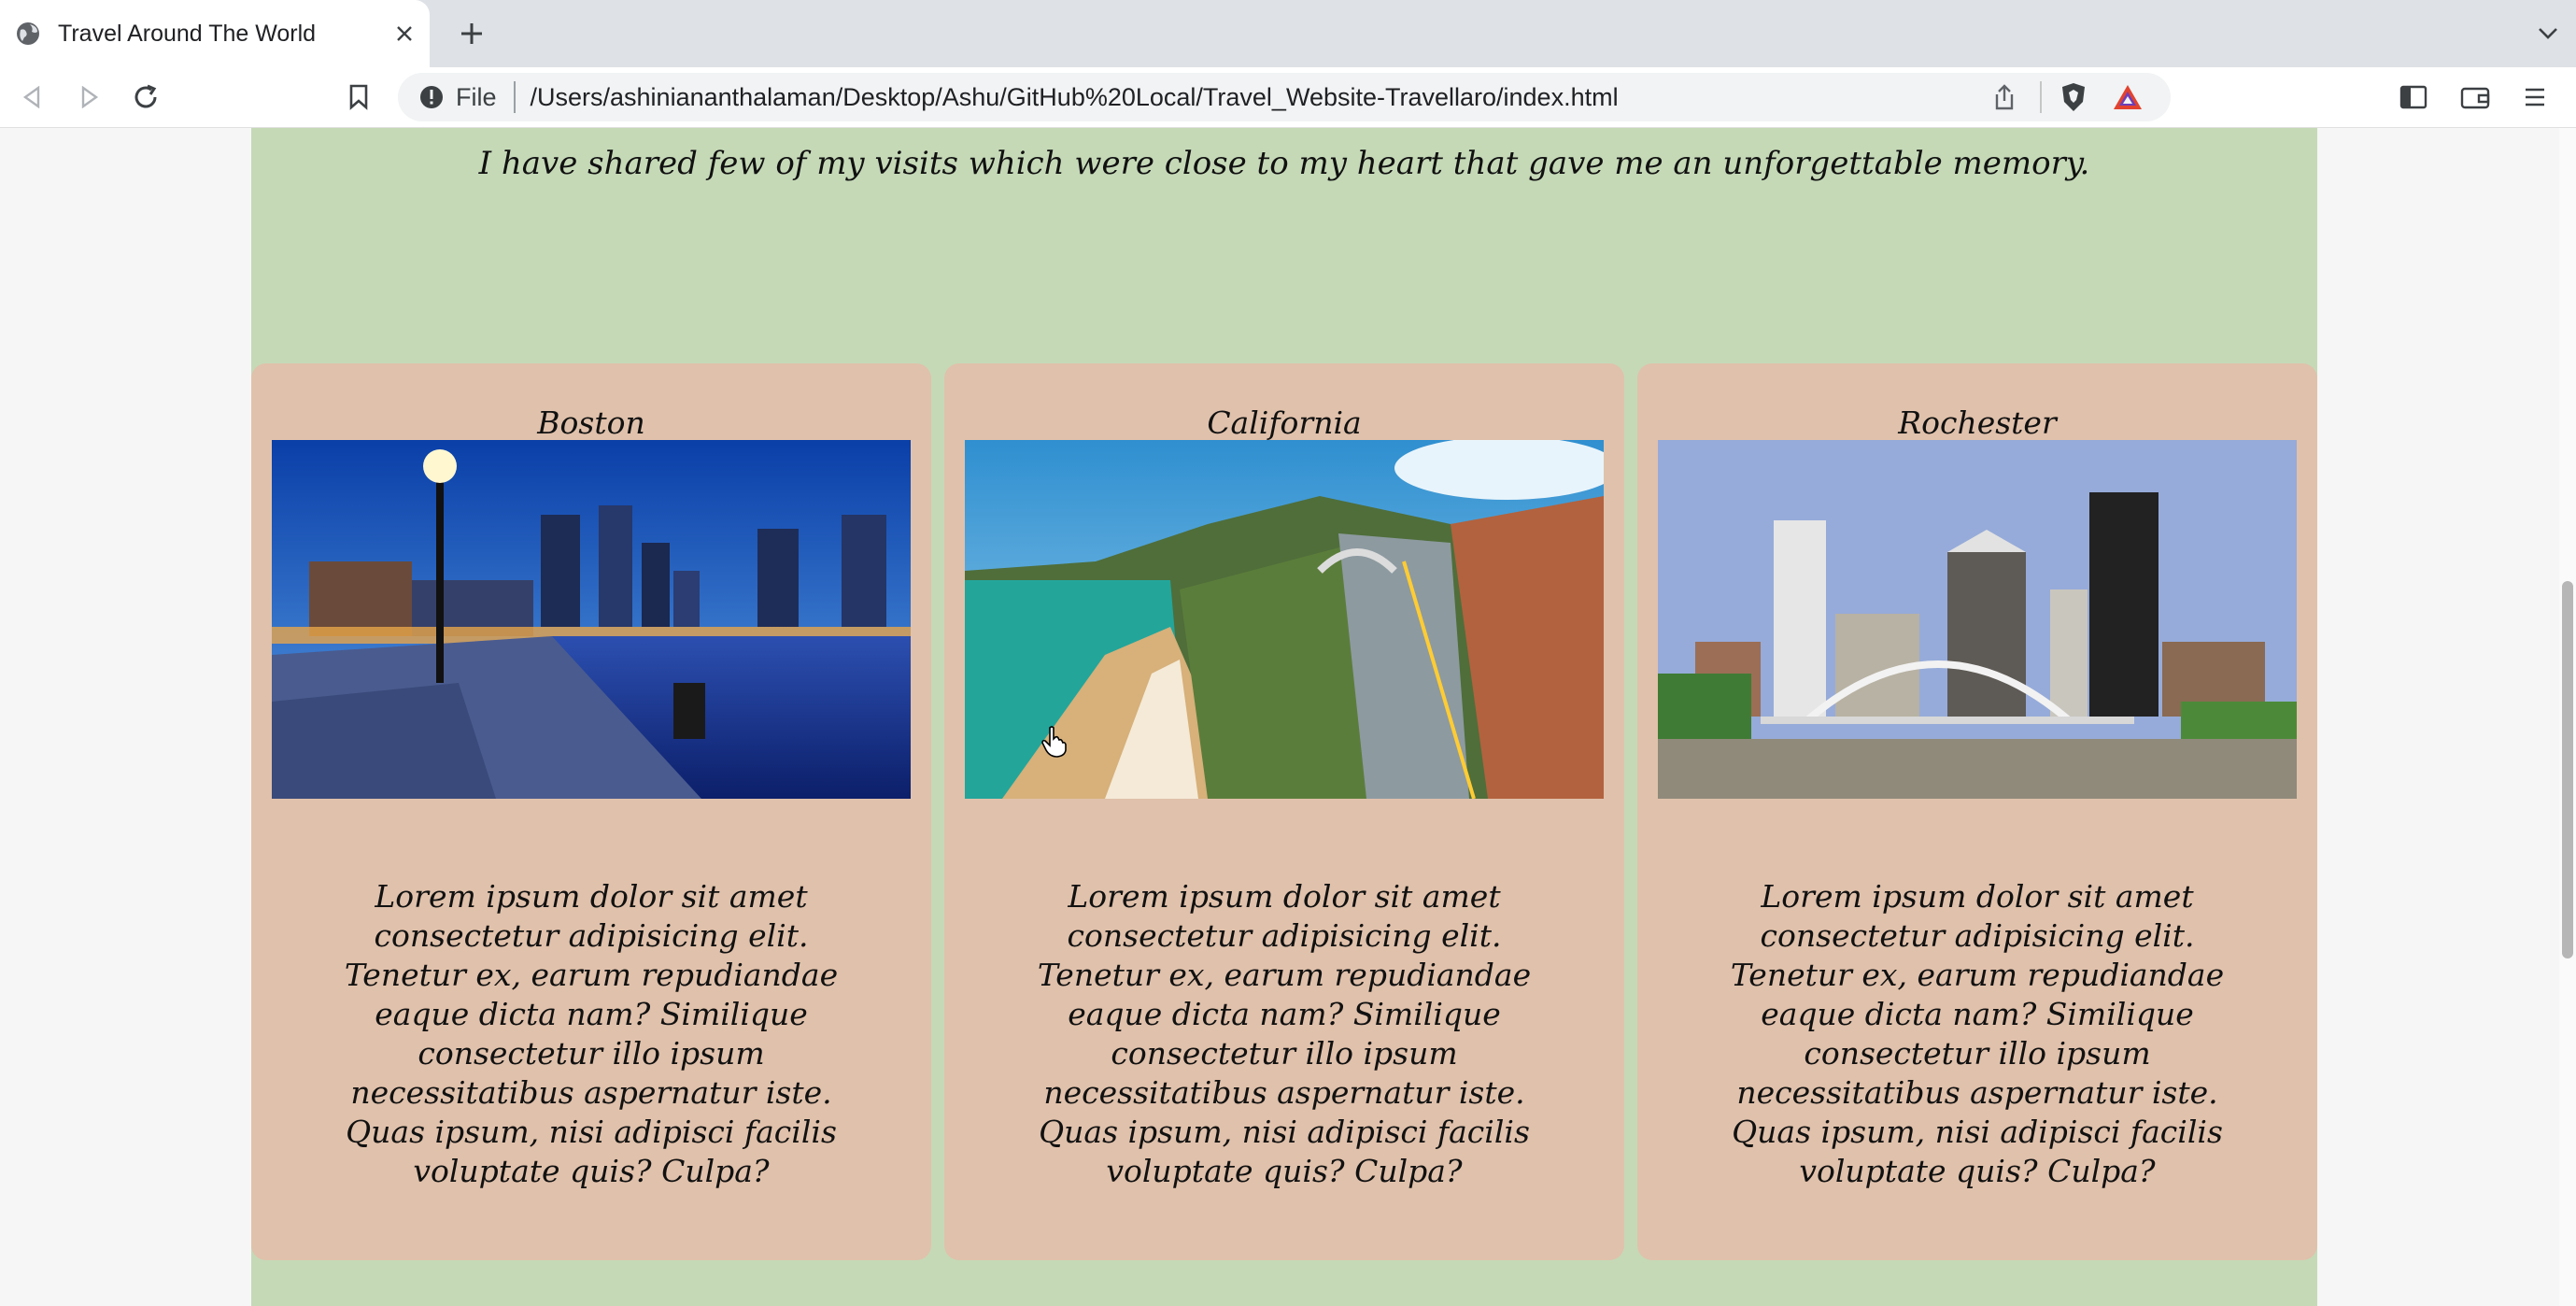 Image resolution: width=2576 pixels, height=1306 pixels. I want to click on back-icon, so click(31, 97).